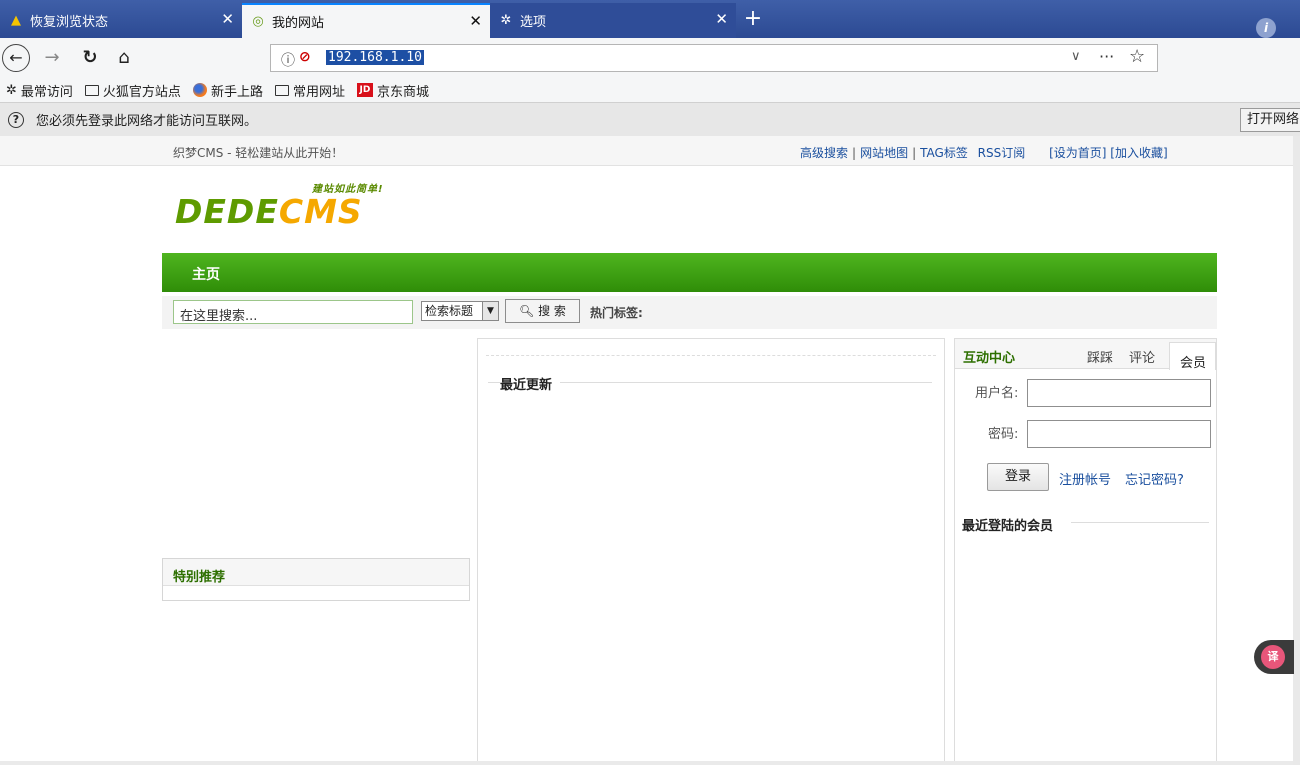 This screenshot has width=1300, height=765. Describe the element at coordinates (375, 57) in the screenshot. I see `url-text: 192.168.1.10` at that location.